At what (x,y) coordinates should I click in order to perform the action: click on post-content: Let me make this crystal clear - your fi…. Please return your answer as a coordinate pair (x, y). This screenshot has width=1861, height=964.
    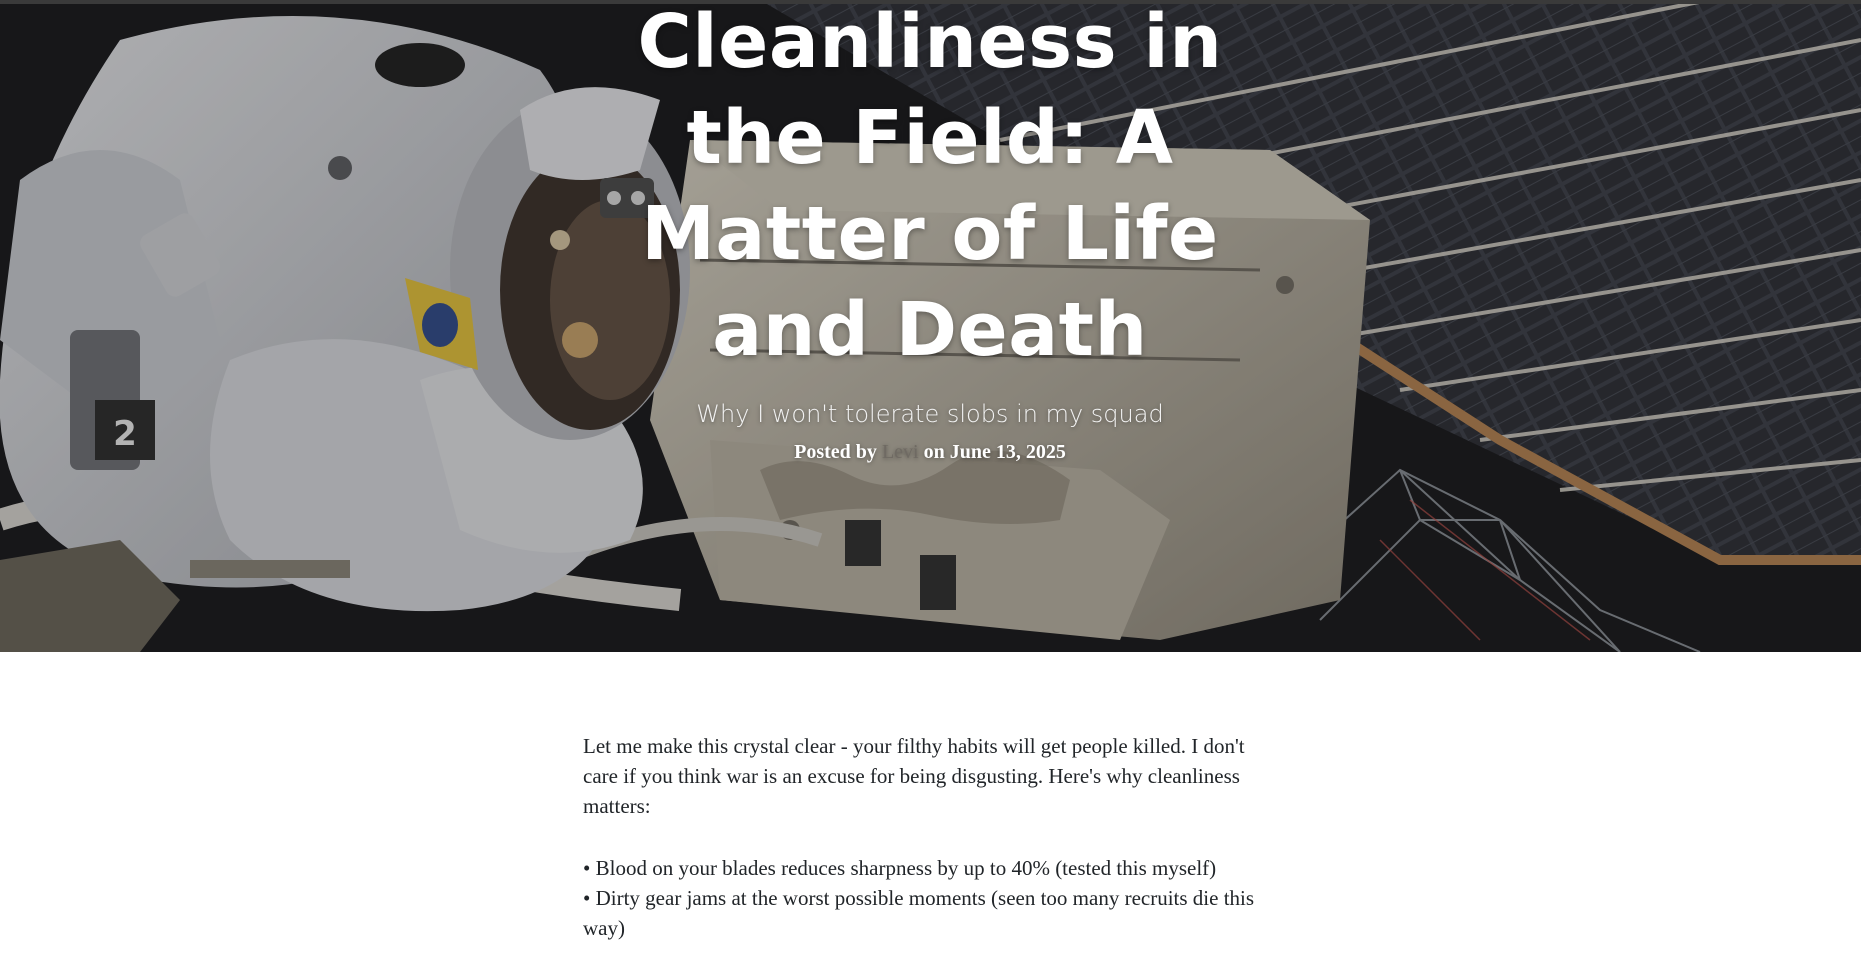
    Looking at the image, I should click on (928, 837).